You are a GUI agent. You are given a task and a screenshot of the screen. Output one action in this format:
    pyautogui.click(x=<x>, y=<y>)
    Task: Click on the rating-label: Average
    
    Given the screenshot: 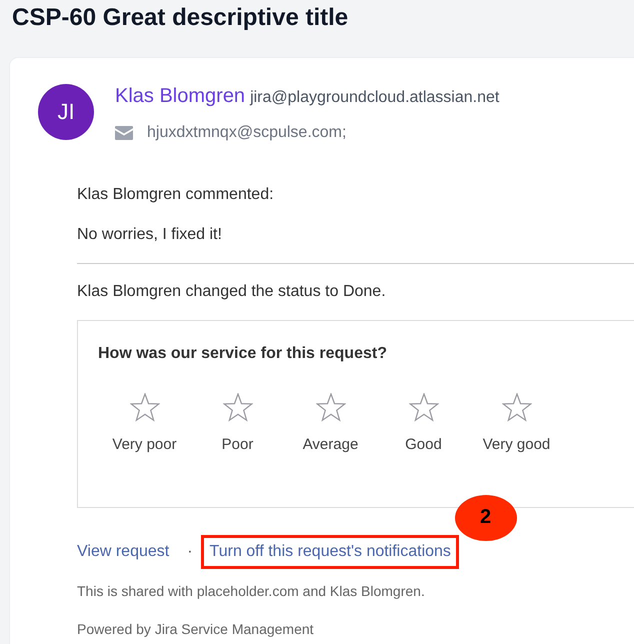 What is the action you would take?
    pyautogui.click(x=330, y=445)
    